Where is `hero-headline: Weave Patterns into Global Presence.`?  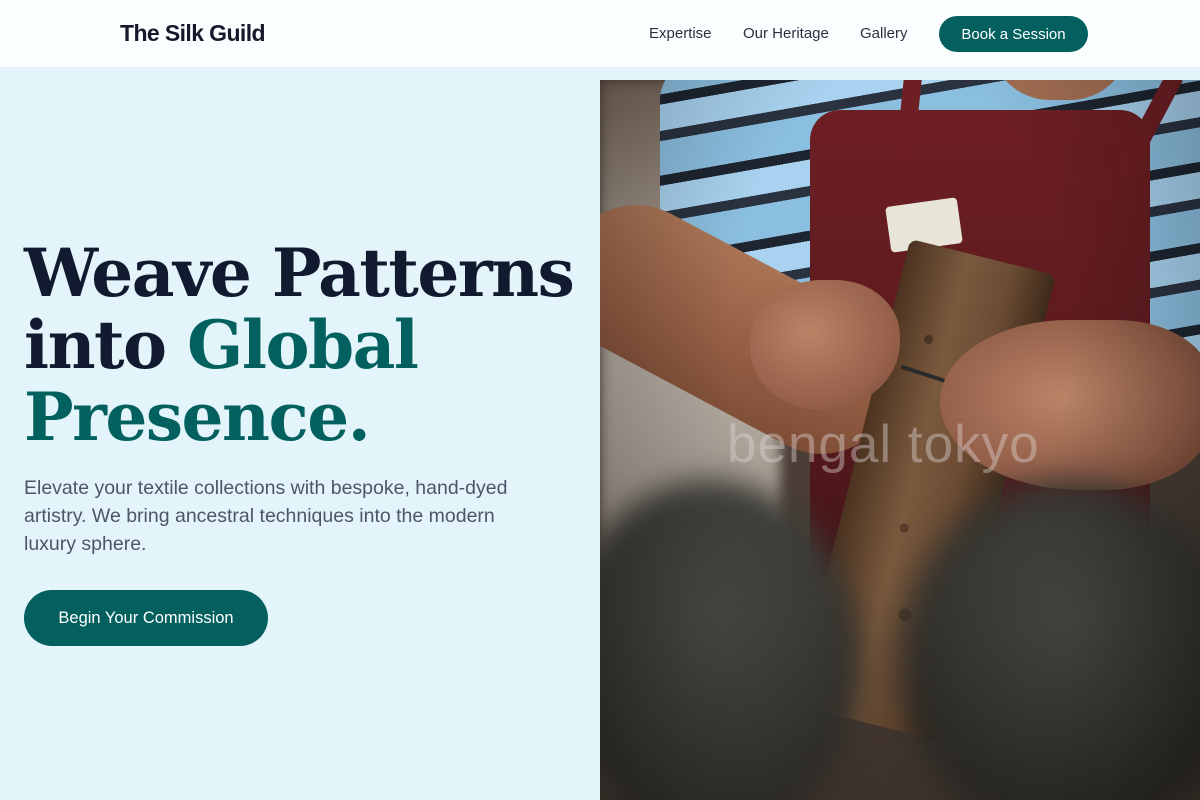
hero-headline: Weave Patterns into Global Presence. is located at coordinates (304, 345).